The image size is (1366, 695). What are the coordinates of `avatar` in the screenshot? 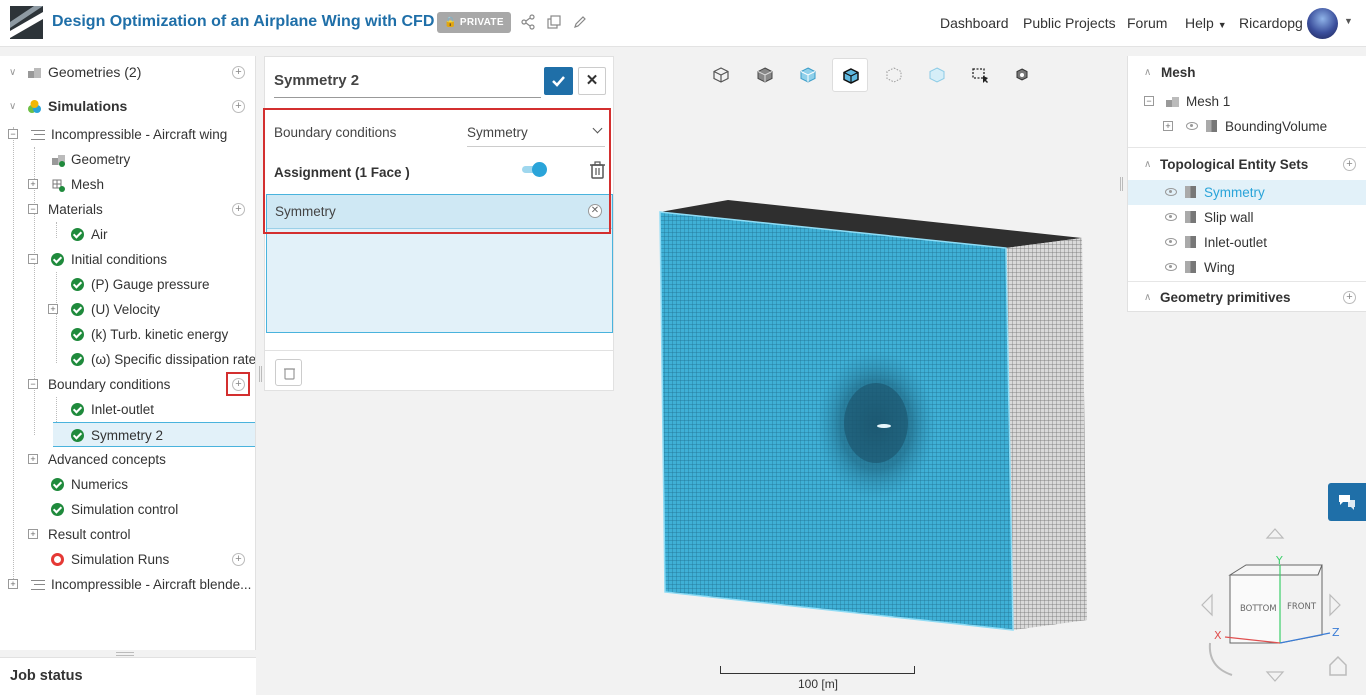 It's located at (1322, 23).